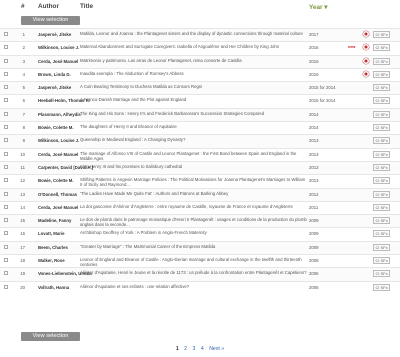 Image resolution: width=400 pixels, height=357 pixels. What do you see at coordinates (54, 74) in the screenshot?
I see `row-author: Brown, Linda D.` at bounding box center [54, 74].